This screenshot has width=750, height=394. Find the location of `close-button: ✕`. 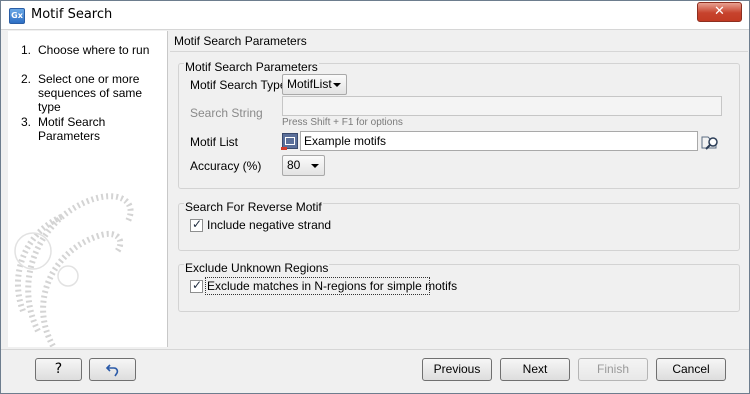

close-button: ✕ is located at coordinates (719, 12).